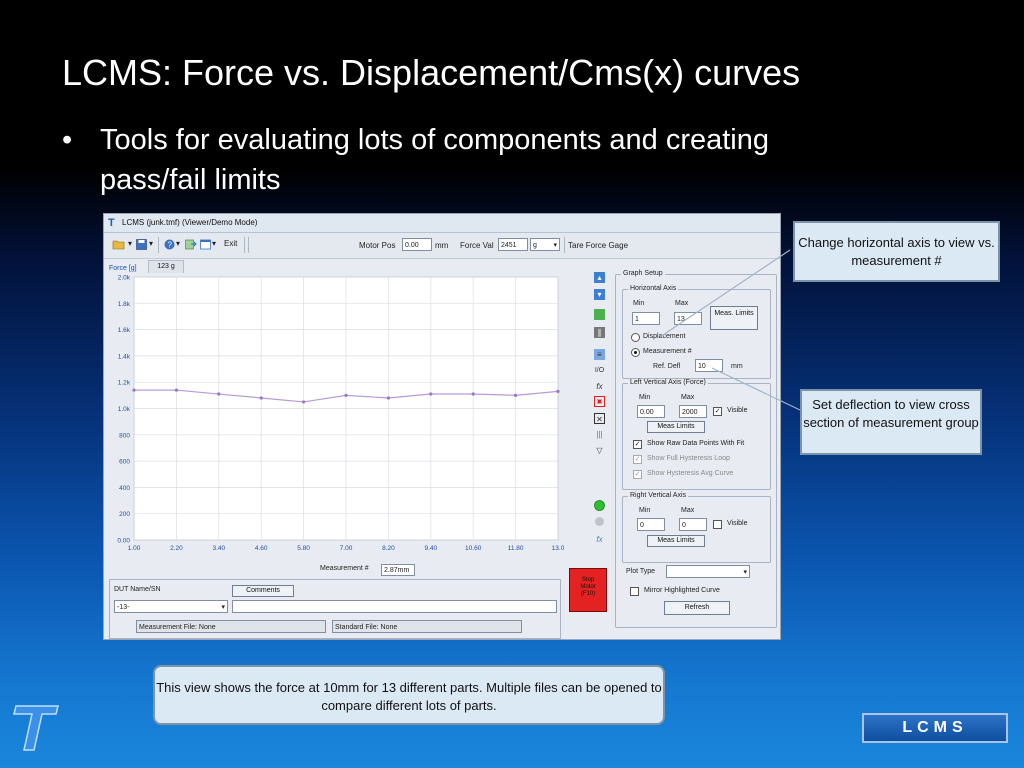 This screenshot has height=768, width=1024. Describe the element at coordinates (230, 245) in the screenshot. I see `exit-button: Exit` at that location.